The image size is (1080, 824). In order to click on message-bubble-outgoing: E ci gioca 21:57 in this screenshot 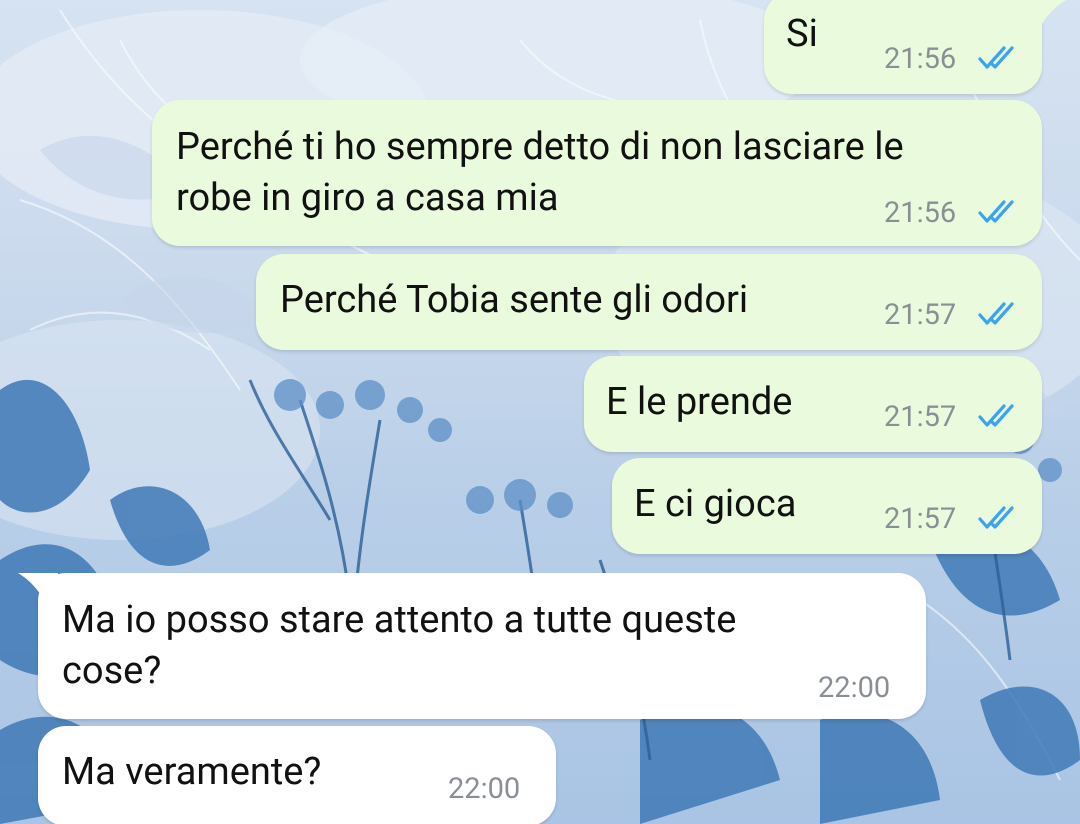, I will do `click(827, 506)`.